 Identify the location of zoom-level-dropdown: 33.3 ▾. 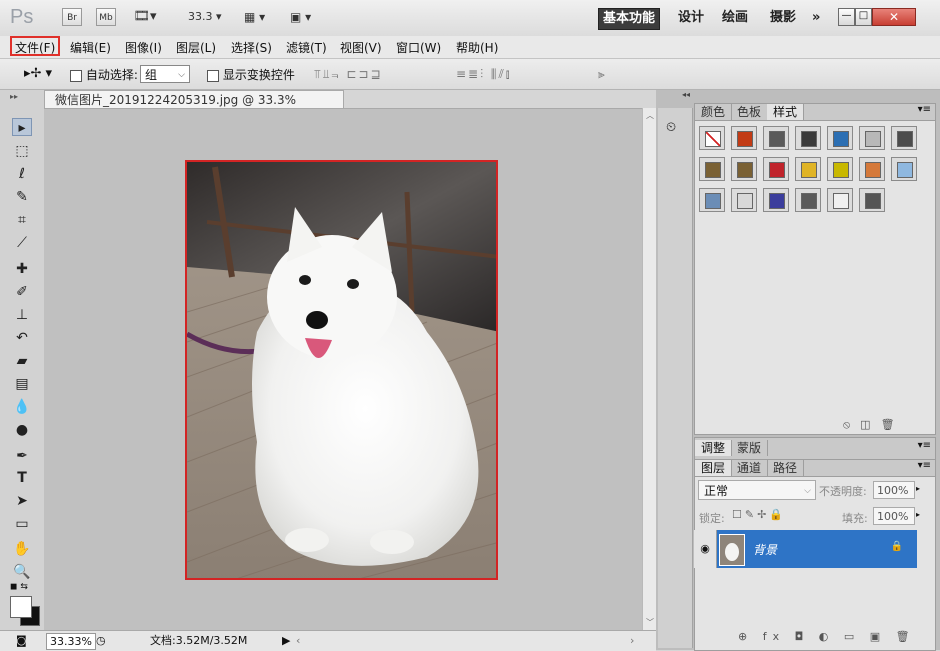
(205, 16).